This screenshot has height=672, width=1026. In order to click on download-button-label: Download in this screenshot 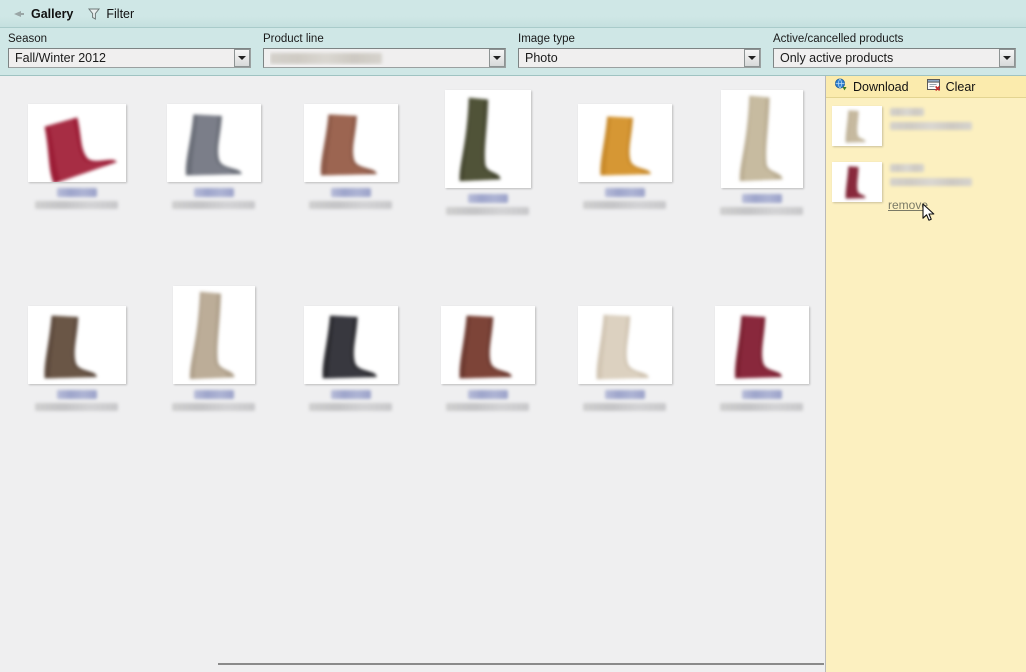, I will do `click(881, 86)`.